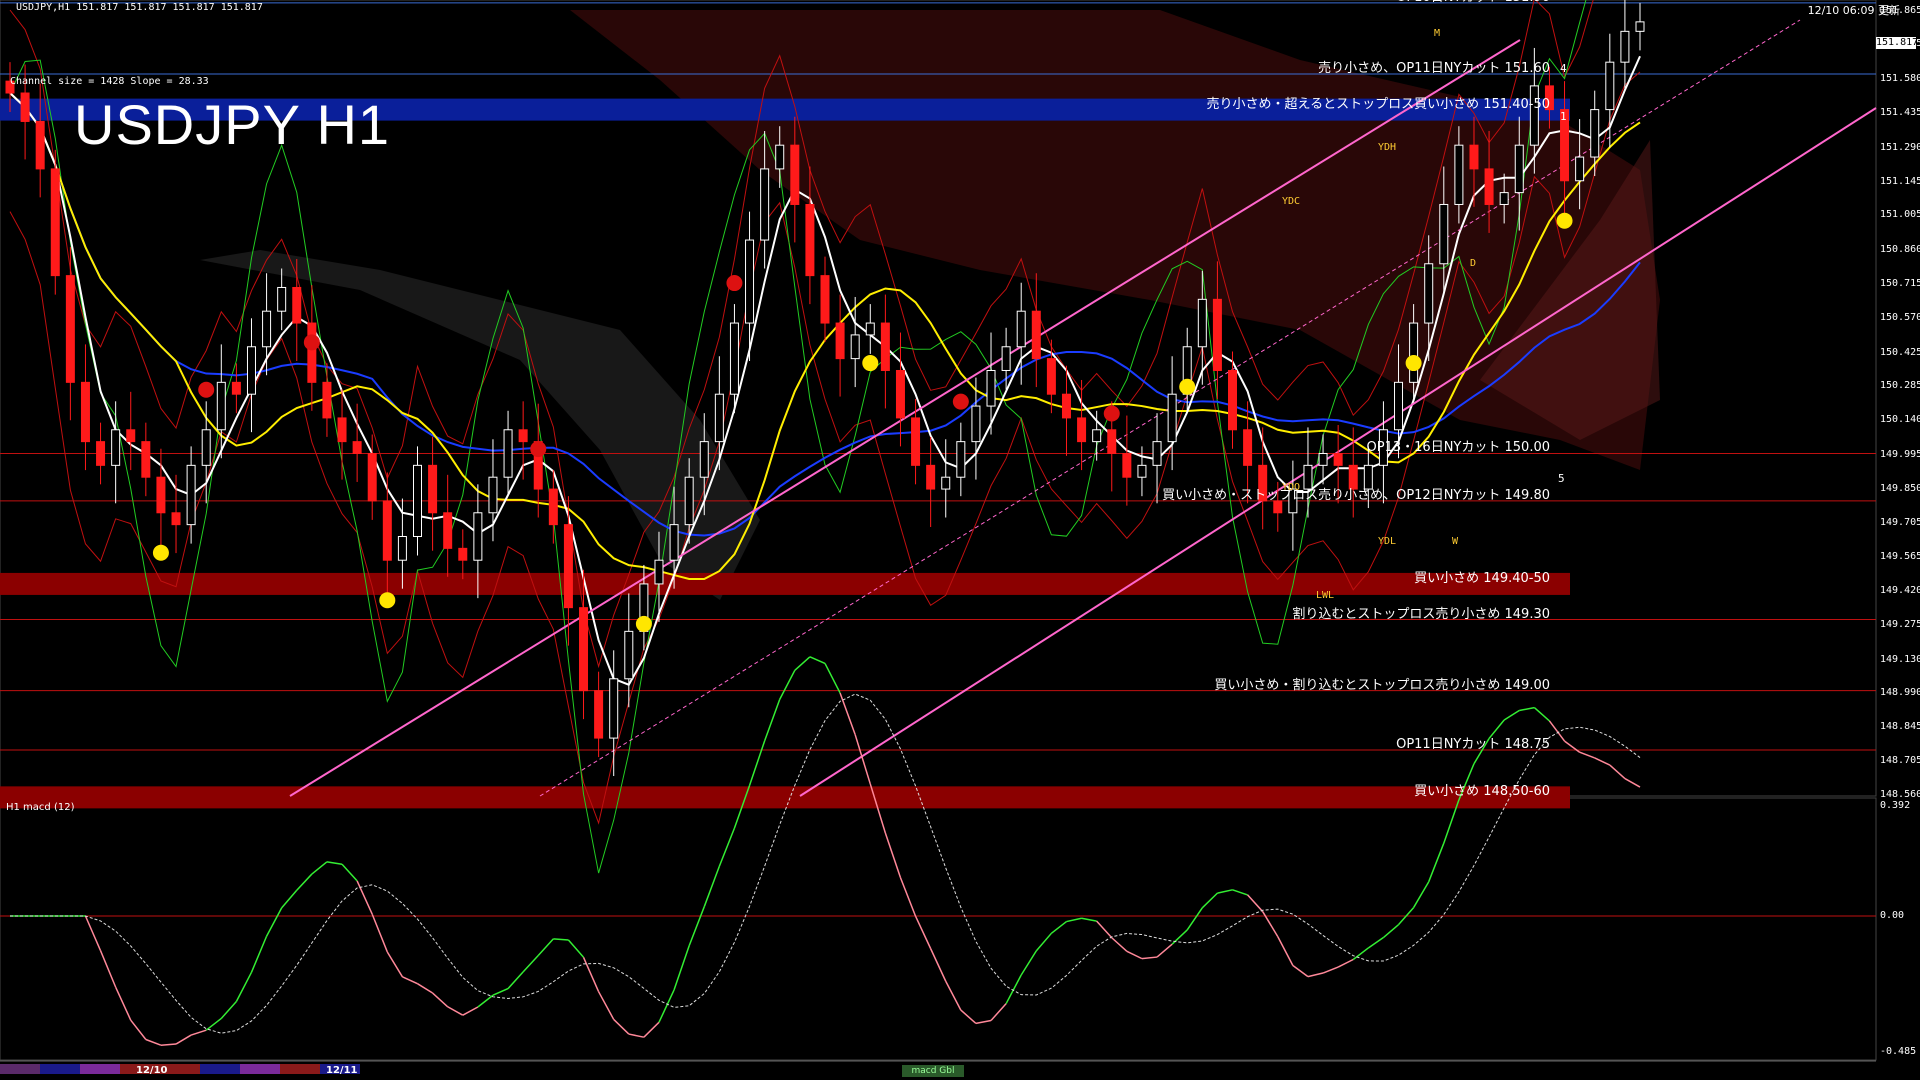 This screenshot has width=1920, height=1080. What do you see at coordinates (1482, 792) in the screenshot?
I see `level-label-9: 買い小さめ 148.50-60` at bounding box center [1482, 792].